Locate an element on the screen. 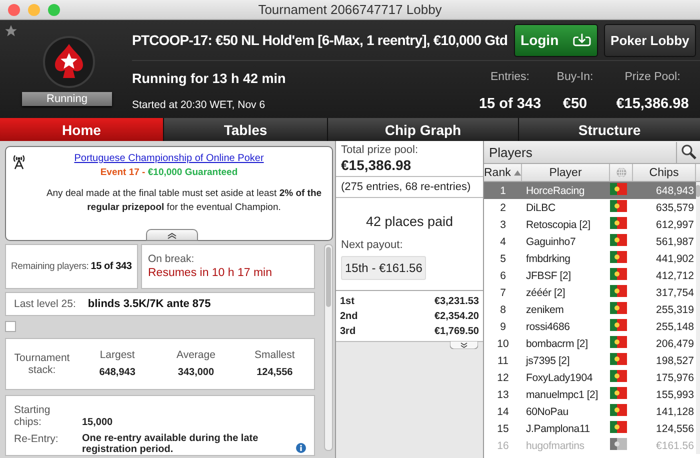 Image resolution: width=700 pixels, height=458 pixels. rank-cell-text: 8 is located at coordinates (503, 310).